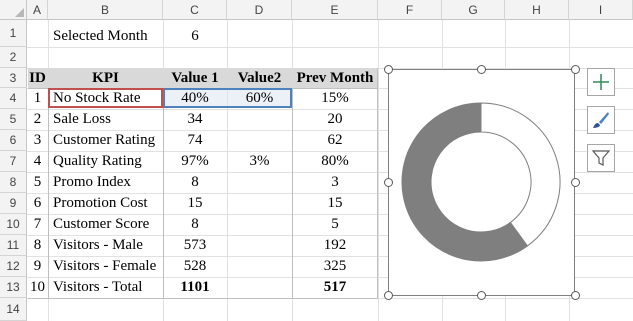 The width and height of the screenshot is (633, 321). I want to click on resize-handle-nw, so click(388, 69).